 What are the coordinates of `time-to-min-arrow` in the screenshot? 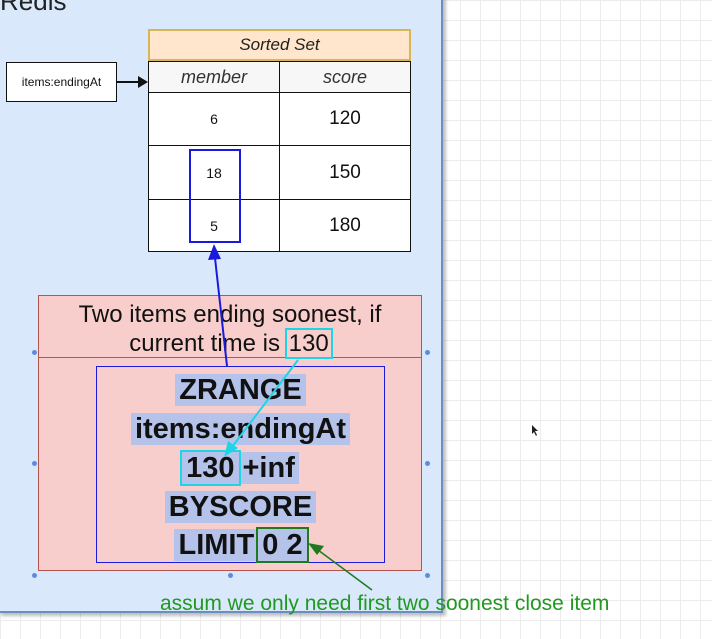 It's located at (265, 403).